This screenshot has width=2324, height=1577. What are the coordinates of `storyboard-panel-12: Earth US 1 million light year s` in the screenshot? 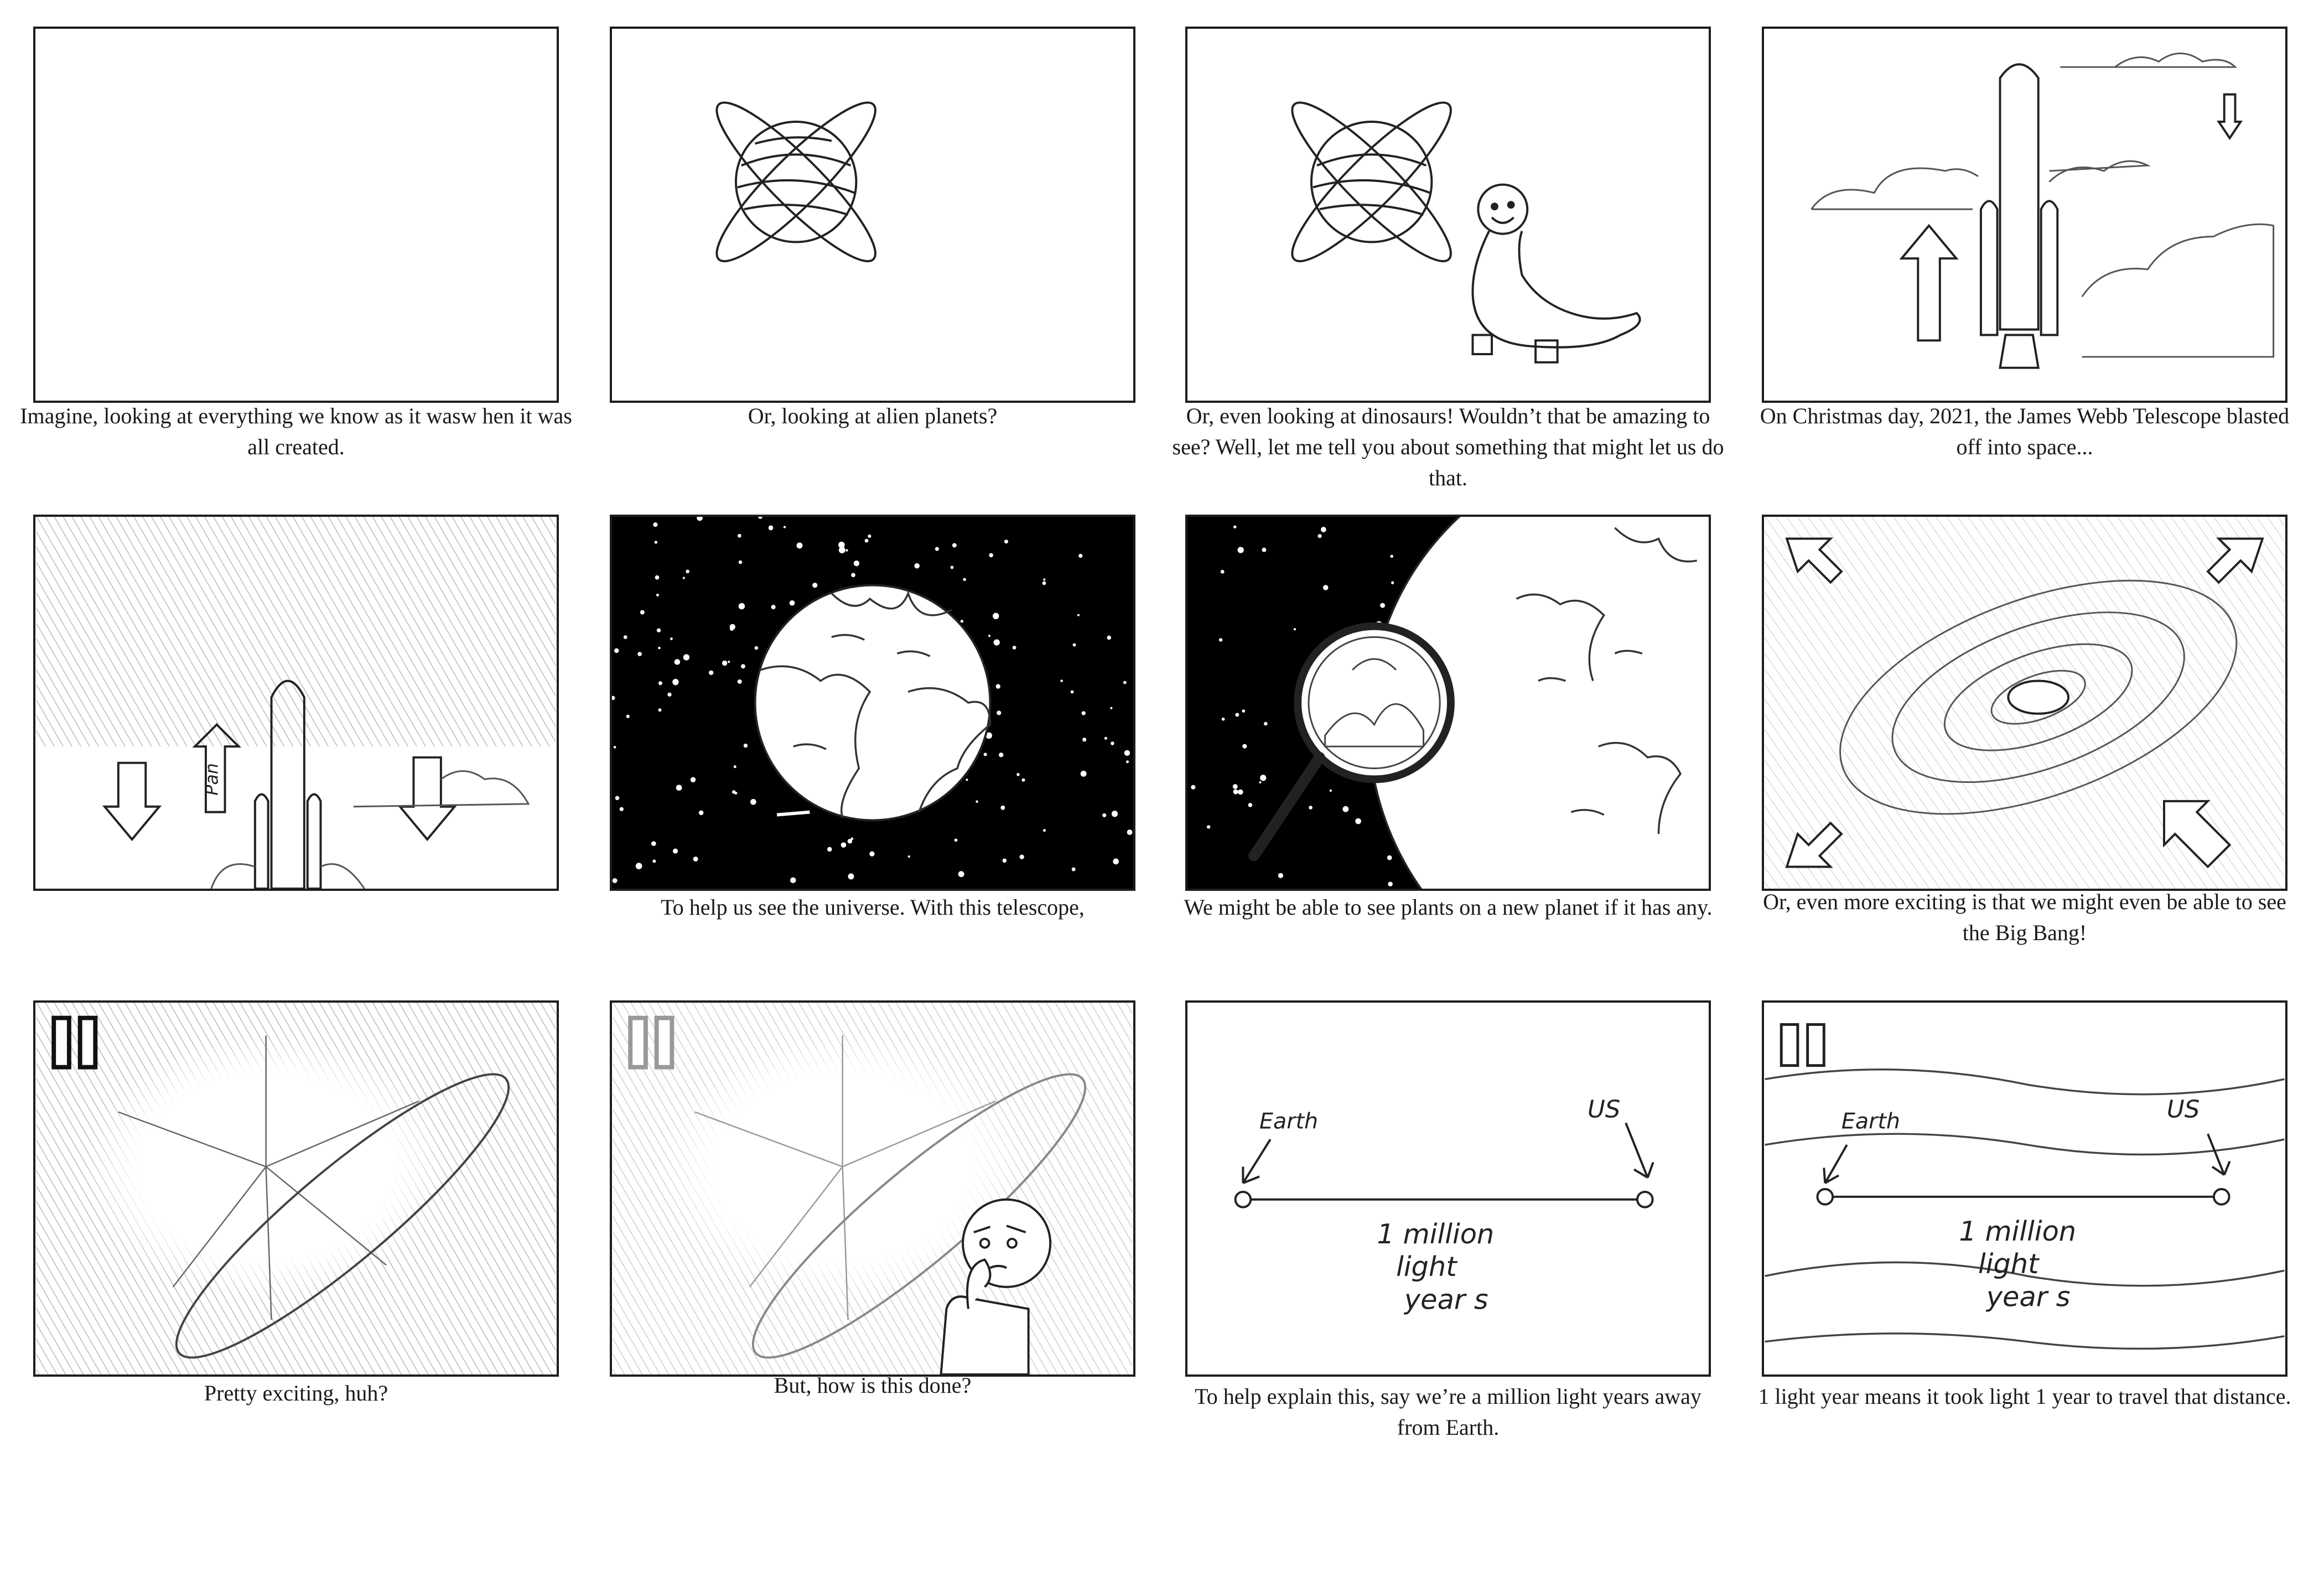 It's located at (2024, 1188).